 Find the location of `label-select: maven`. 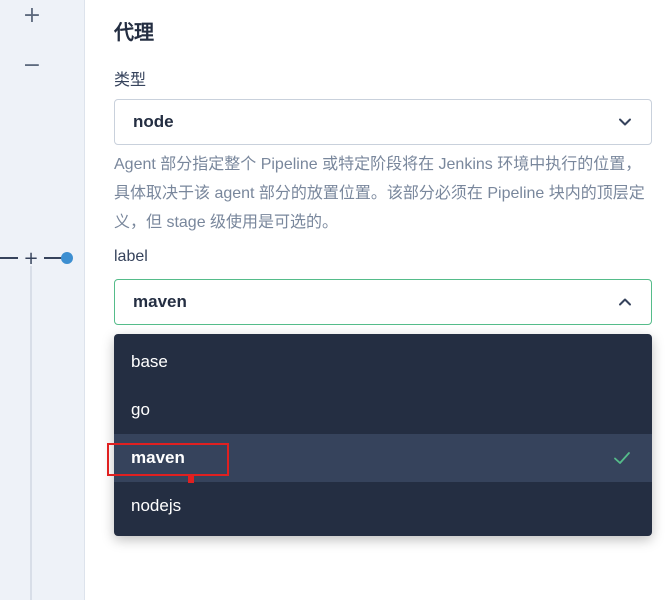

label-select: maven is located at coordinates (383, 302).